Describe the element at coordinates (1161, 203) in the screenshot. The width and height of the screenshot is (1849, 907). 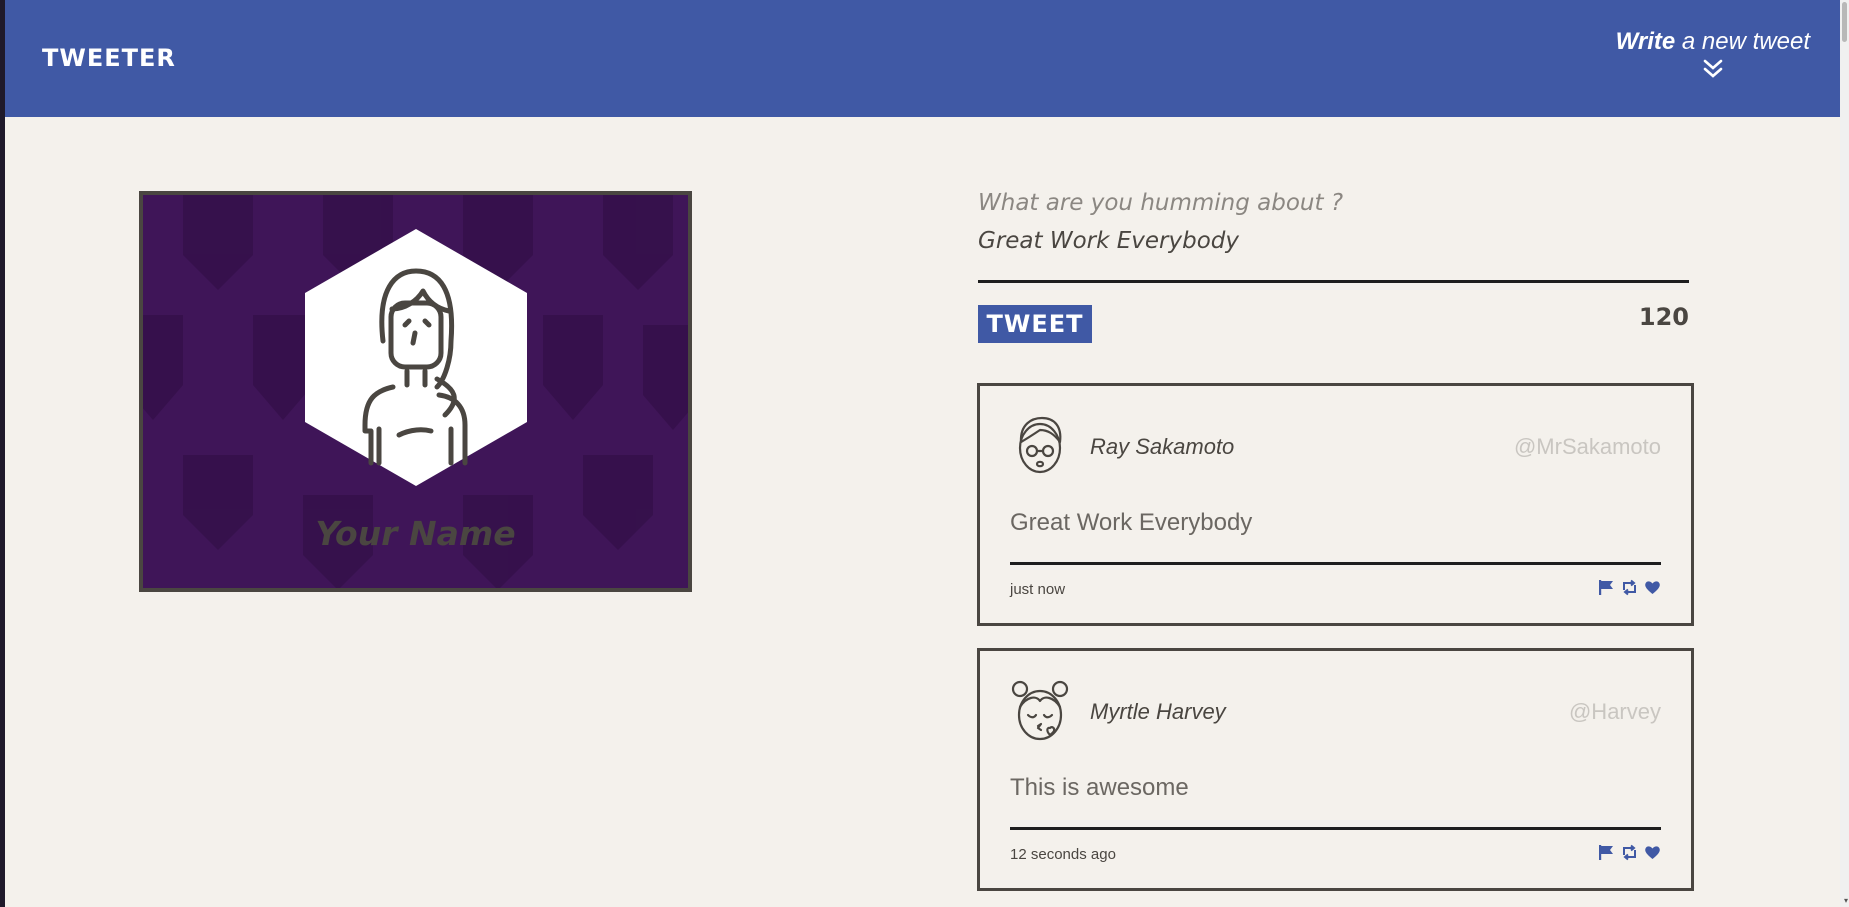
I see `composer-prompt: What are you humming about ?` at that location.